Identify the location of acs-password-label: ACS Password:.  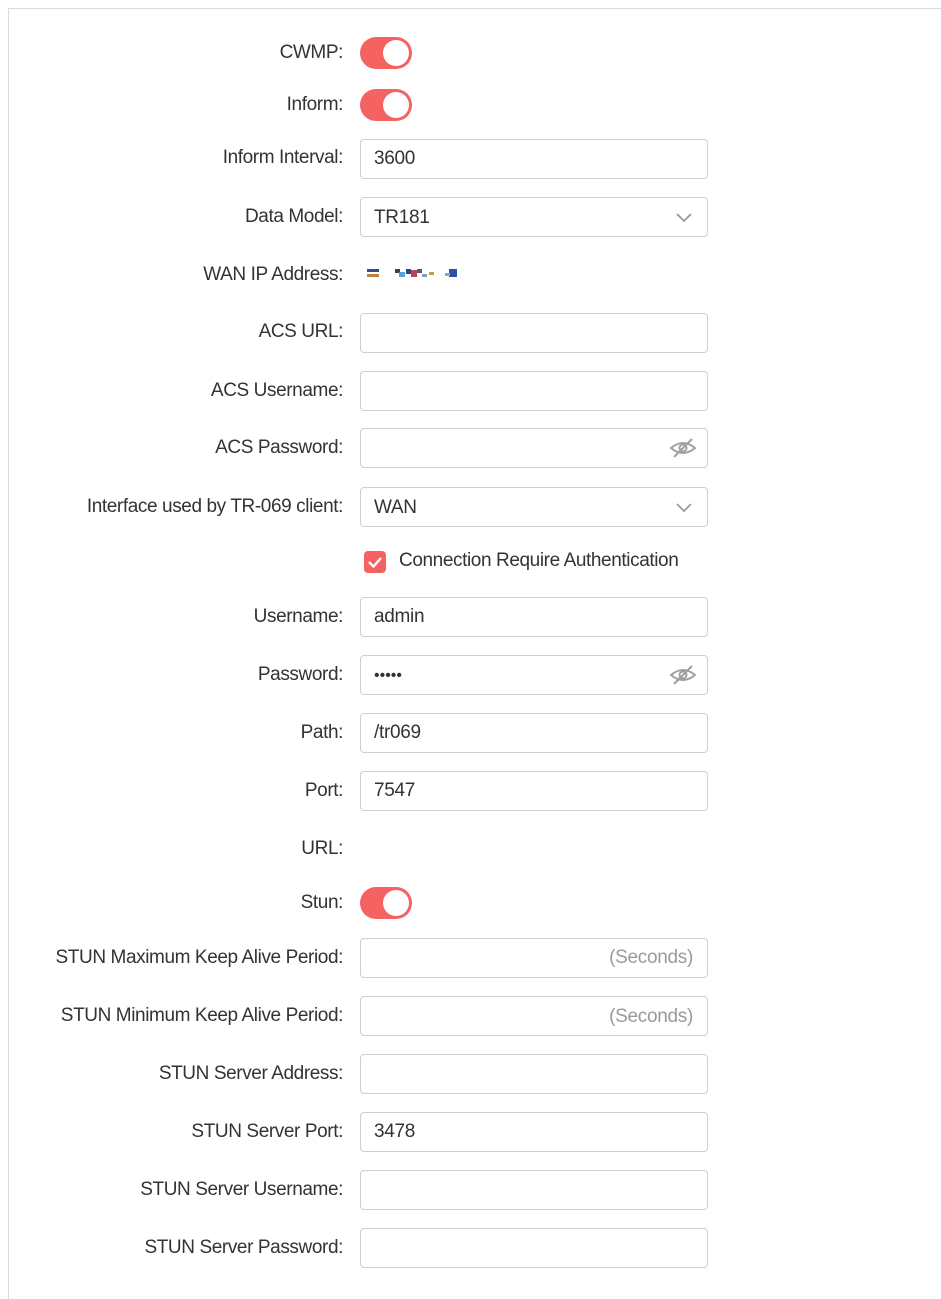
(279, 447).